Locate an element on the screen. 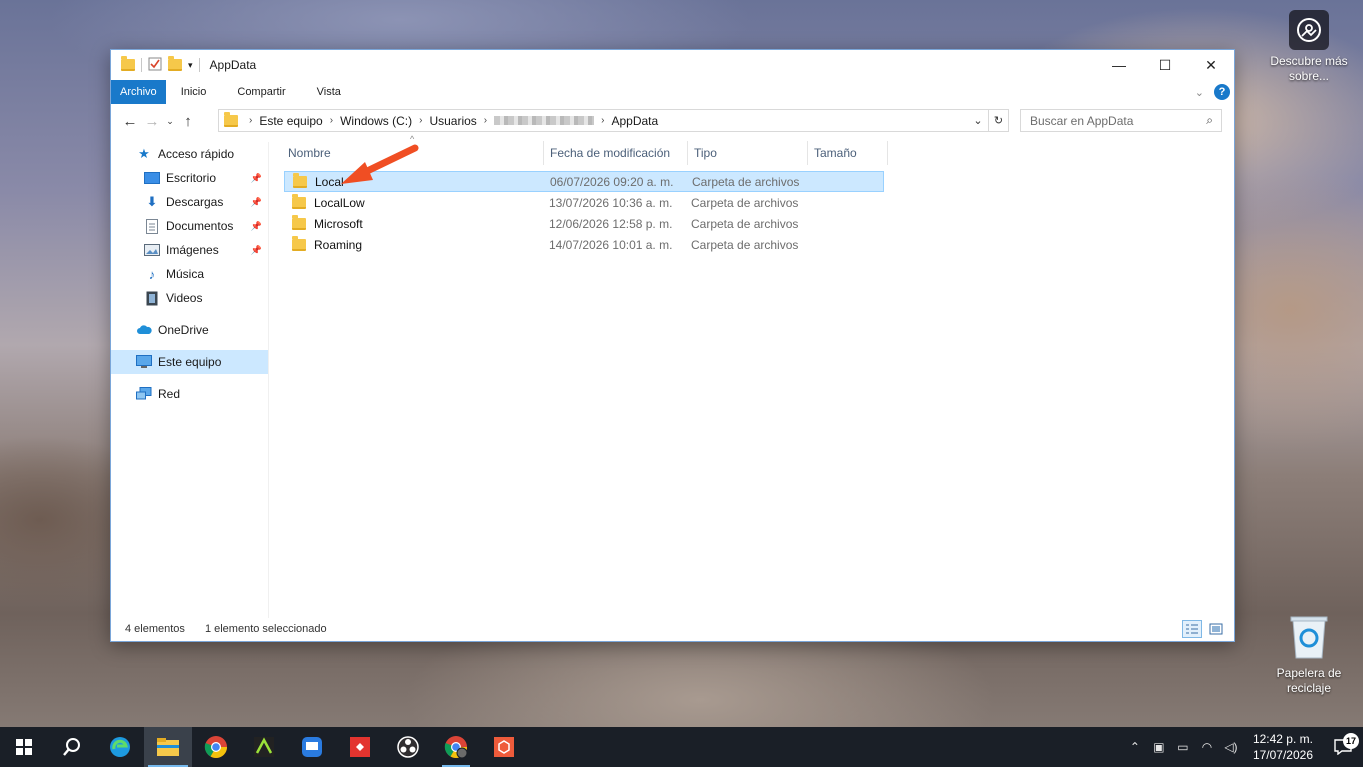  customize-qa-icon: ▾ is located at coordinates (190, 65).